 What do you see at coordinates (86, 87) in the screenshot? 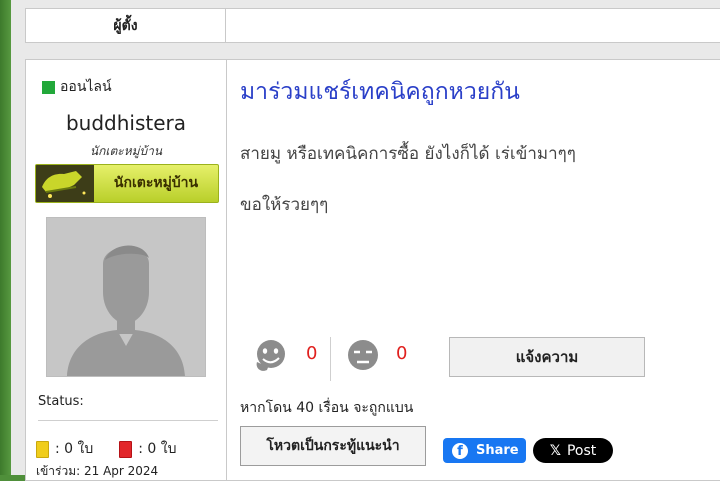
I see `online-text: ออนไลน์` at bounding box center [86, 87].